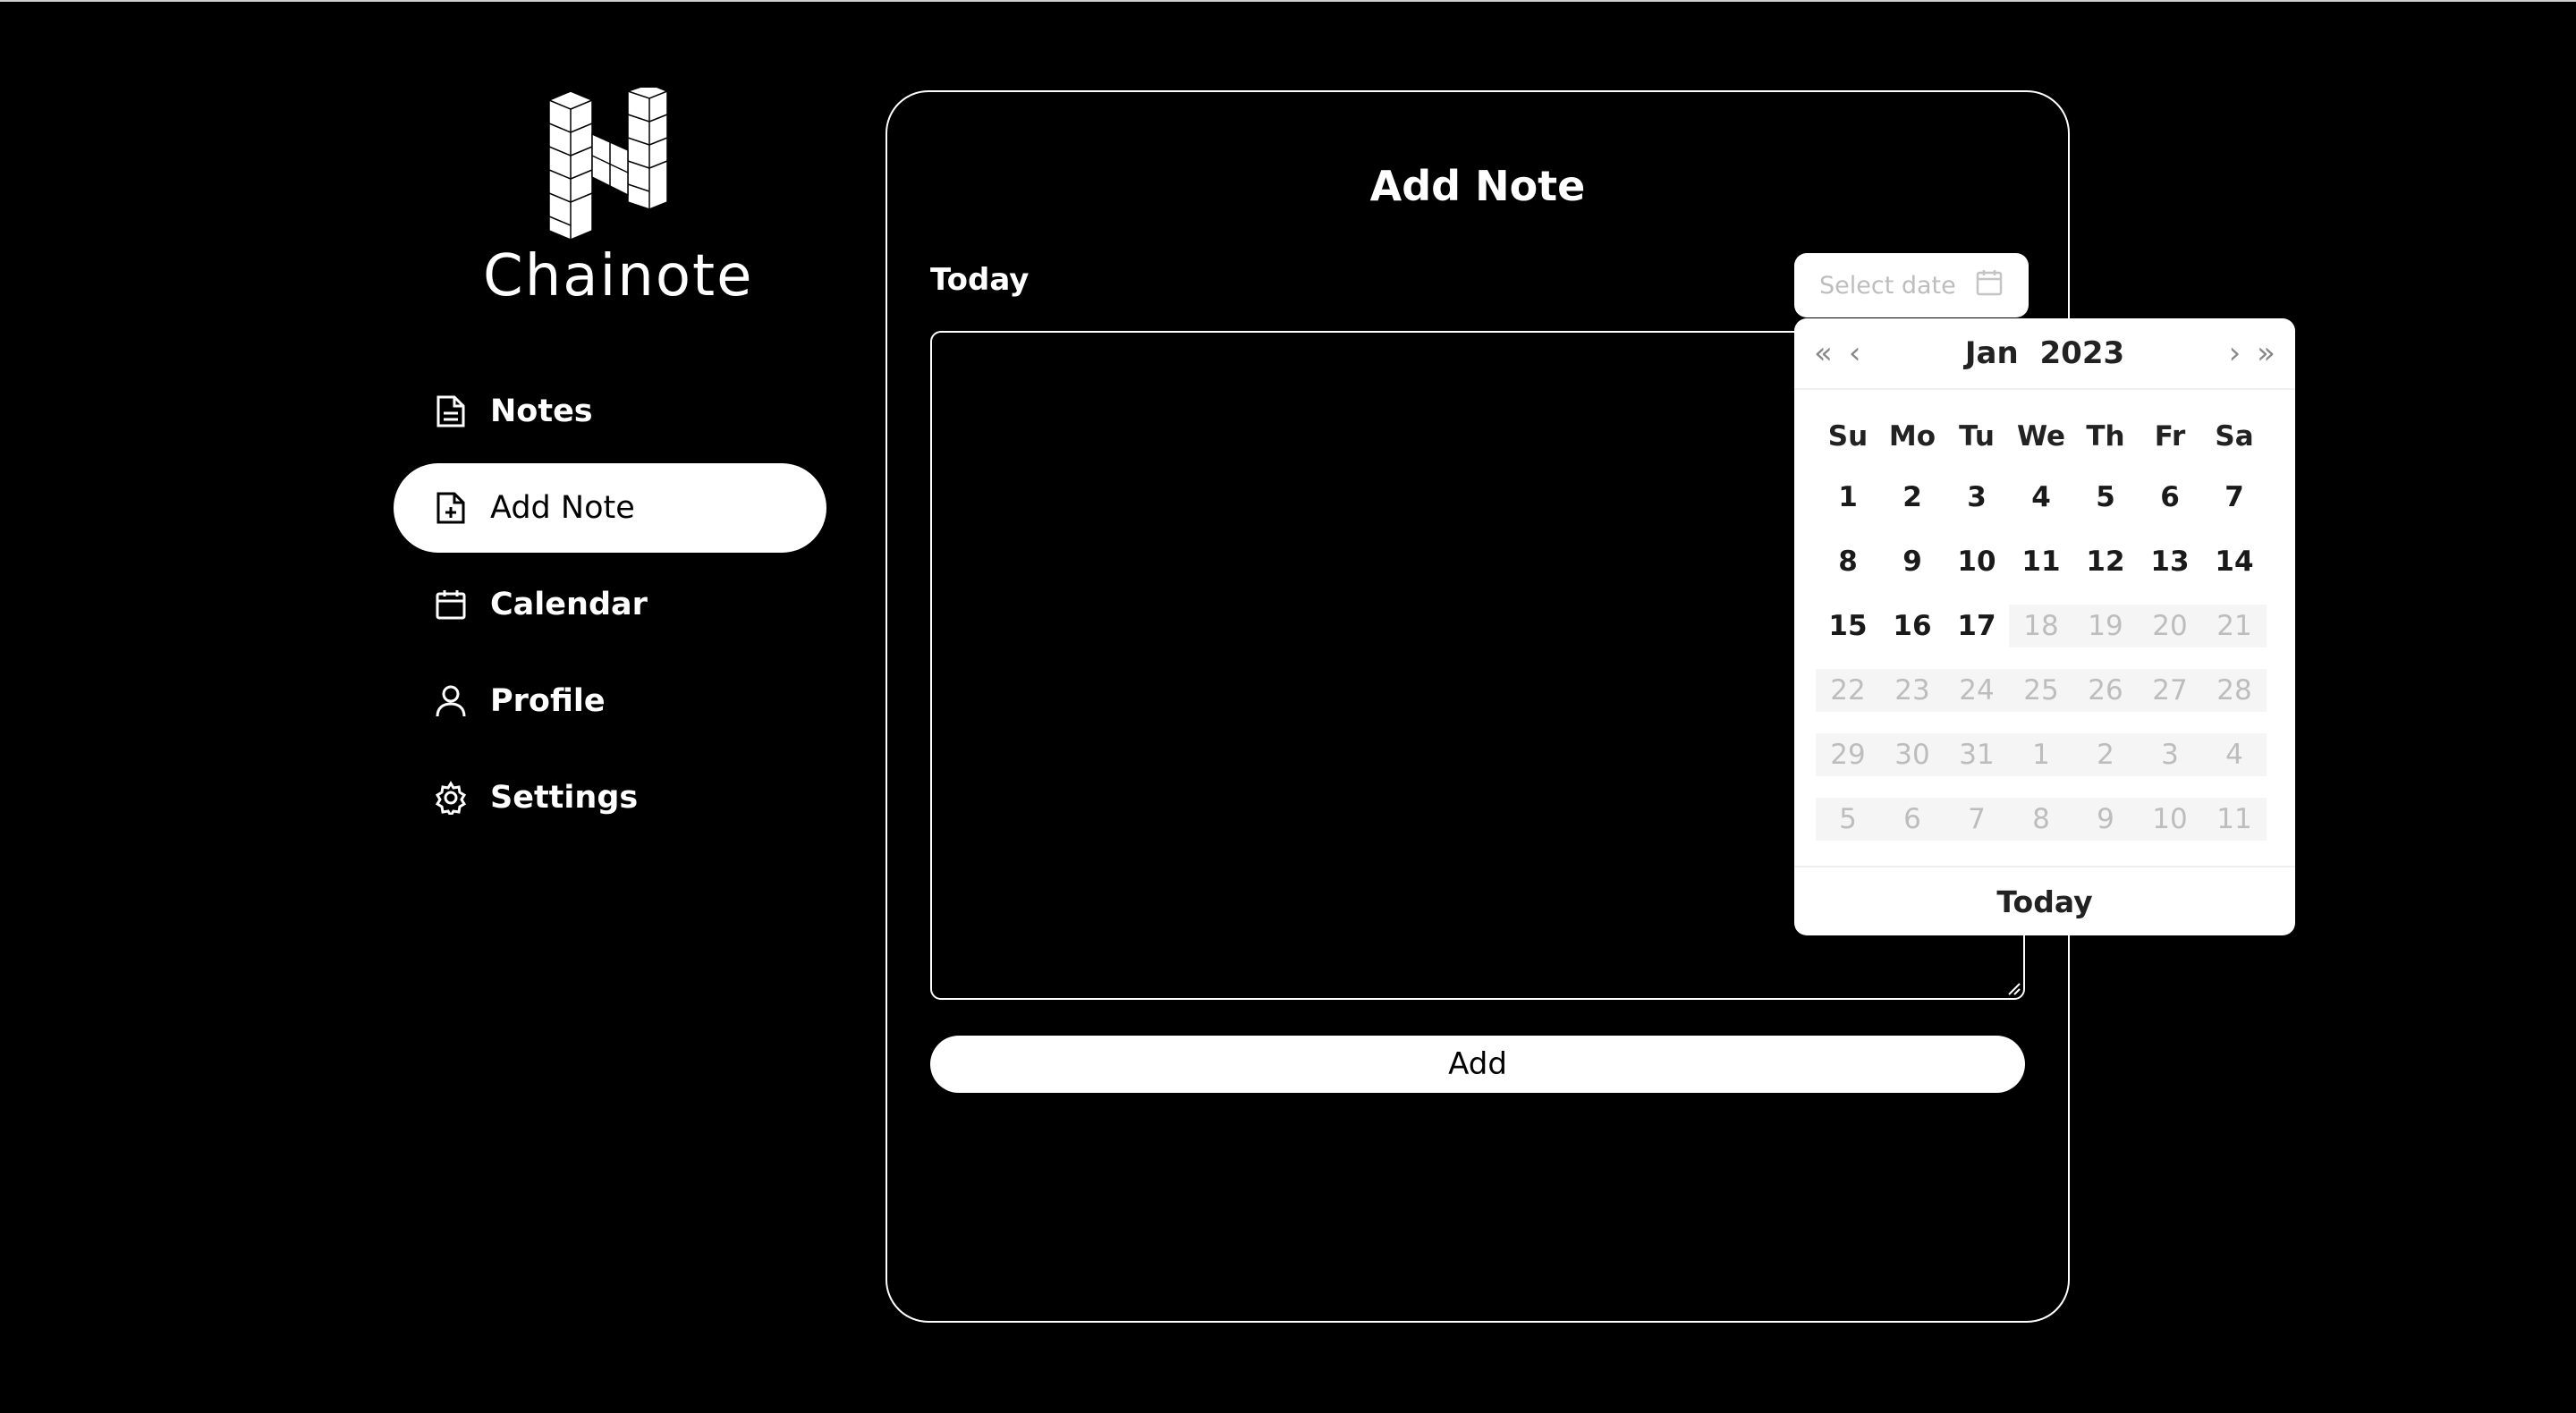 The height and width of the screenshot is (1413, 2576). What do you see at coordinates (2234, 497) in the screenshot?
I see `day-cell: 7` at bounding box center [2234, 497].